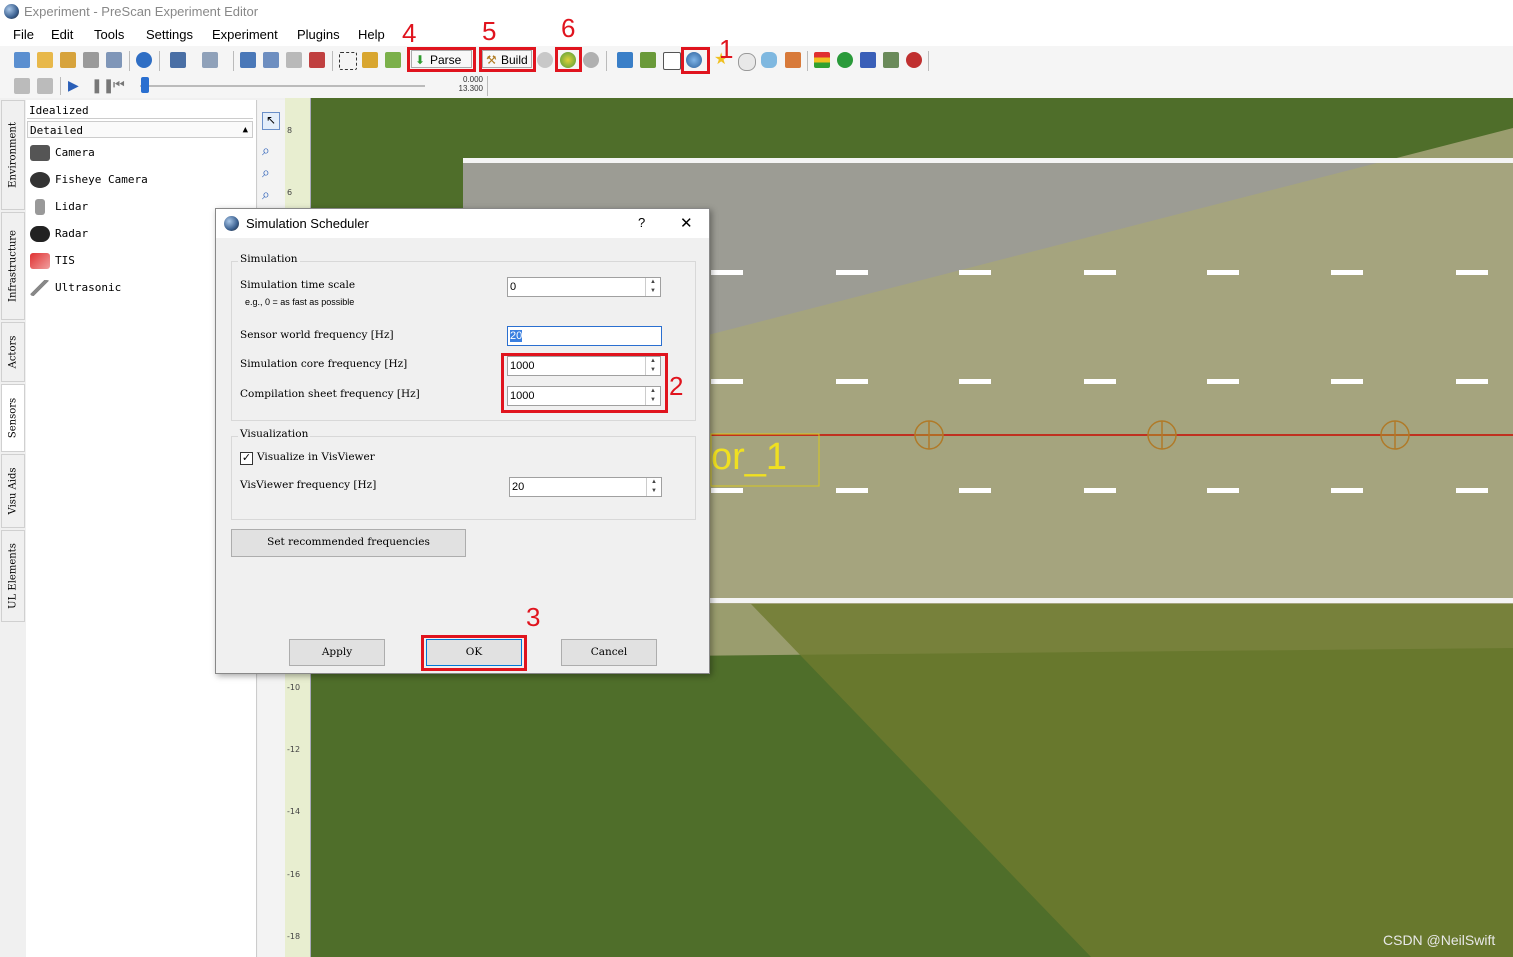 The width and height of the screenshot is (1513, 957). Describe the element at coordinates (290, 130) in the screenshot. I see `ruler-tick: 8` at that location.